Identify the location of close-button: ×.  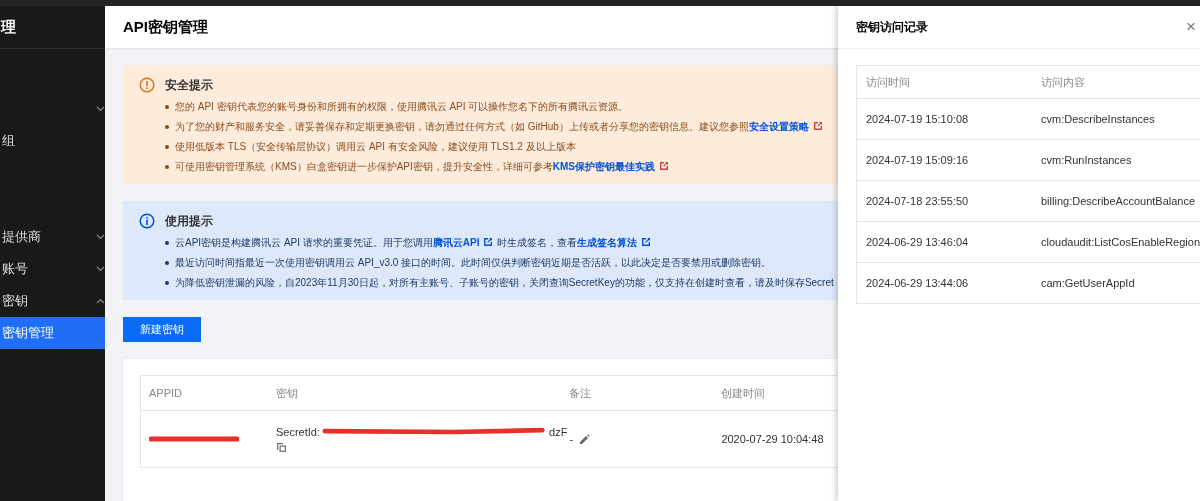
(1191, 27).